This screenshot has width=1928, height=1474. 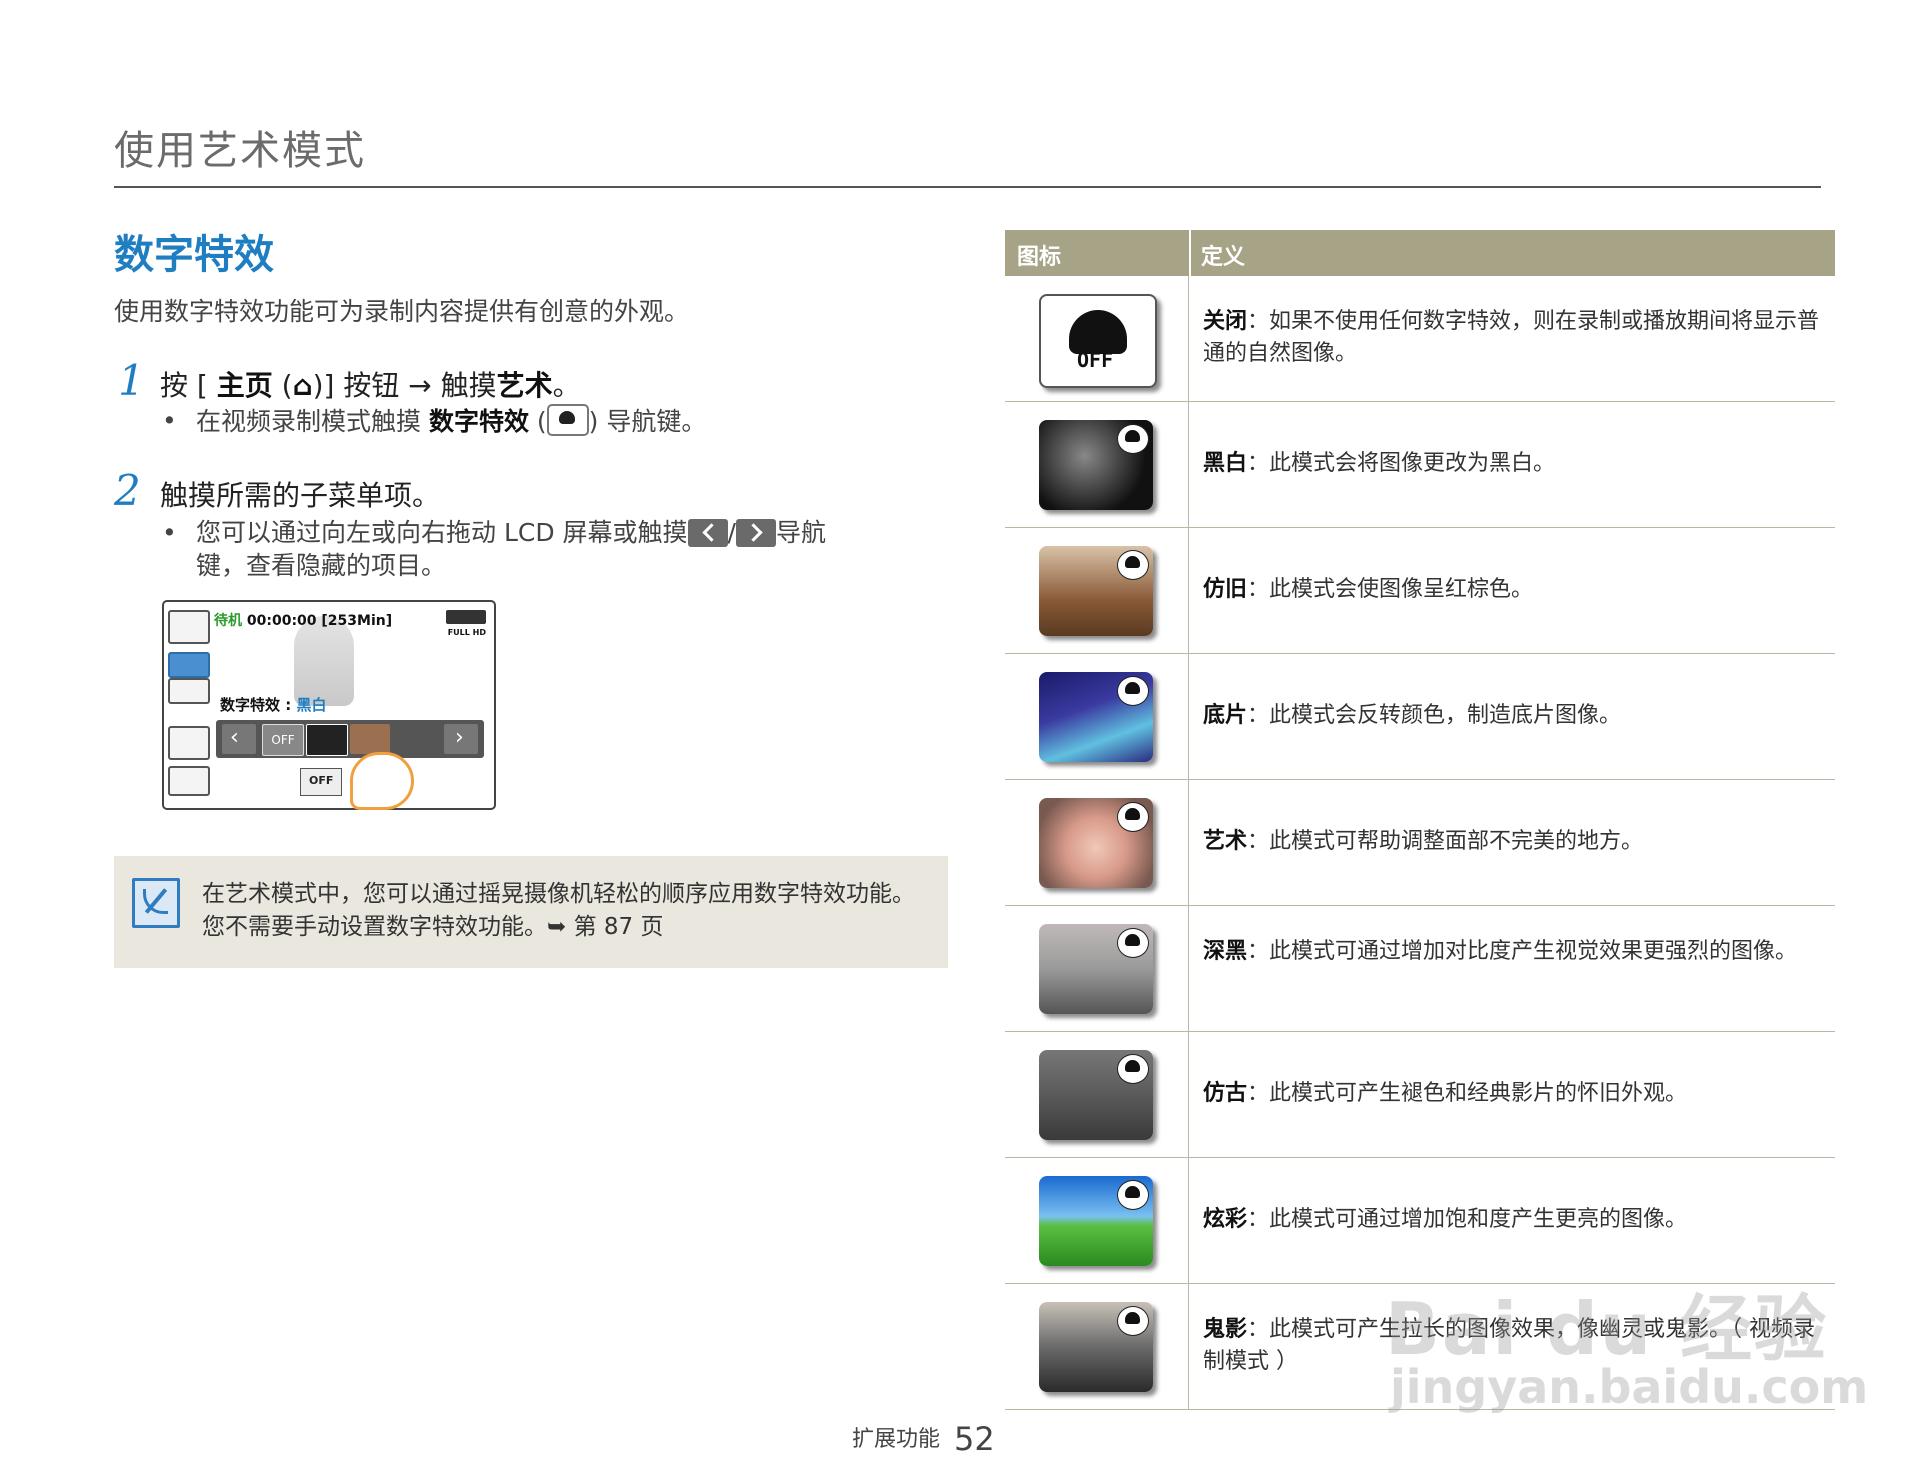 I want to click on strip-prev-button: ‹, so click(x=239, y=739).